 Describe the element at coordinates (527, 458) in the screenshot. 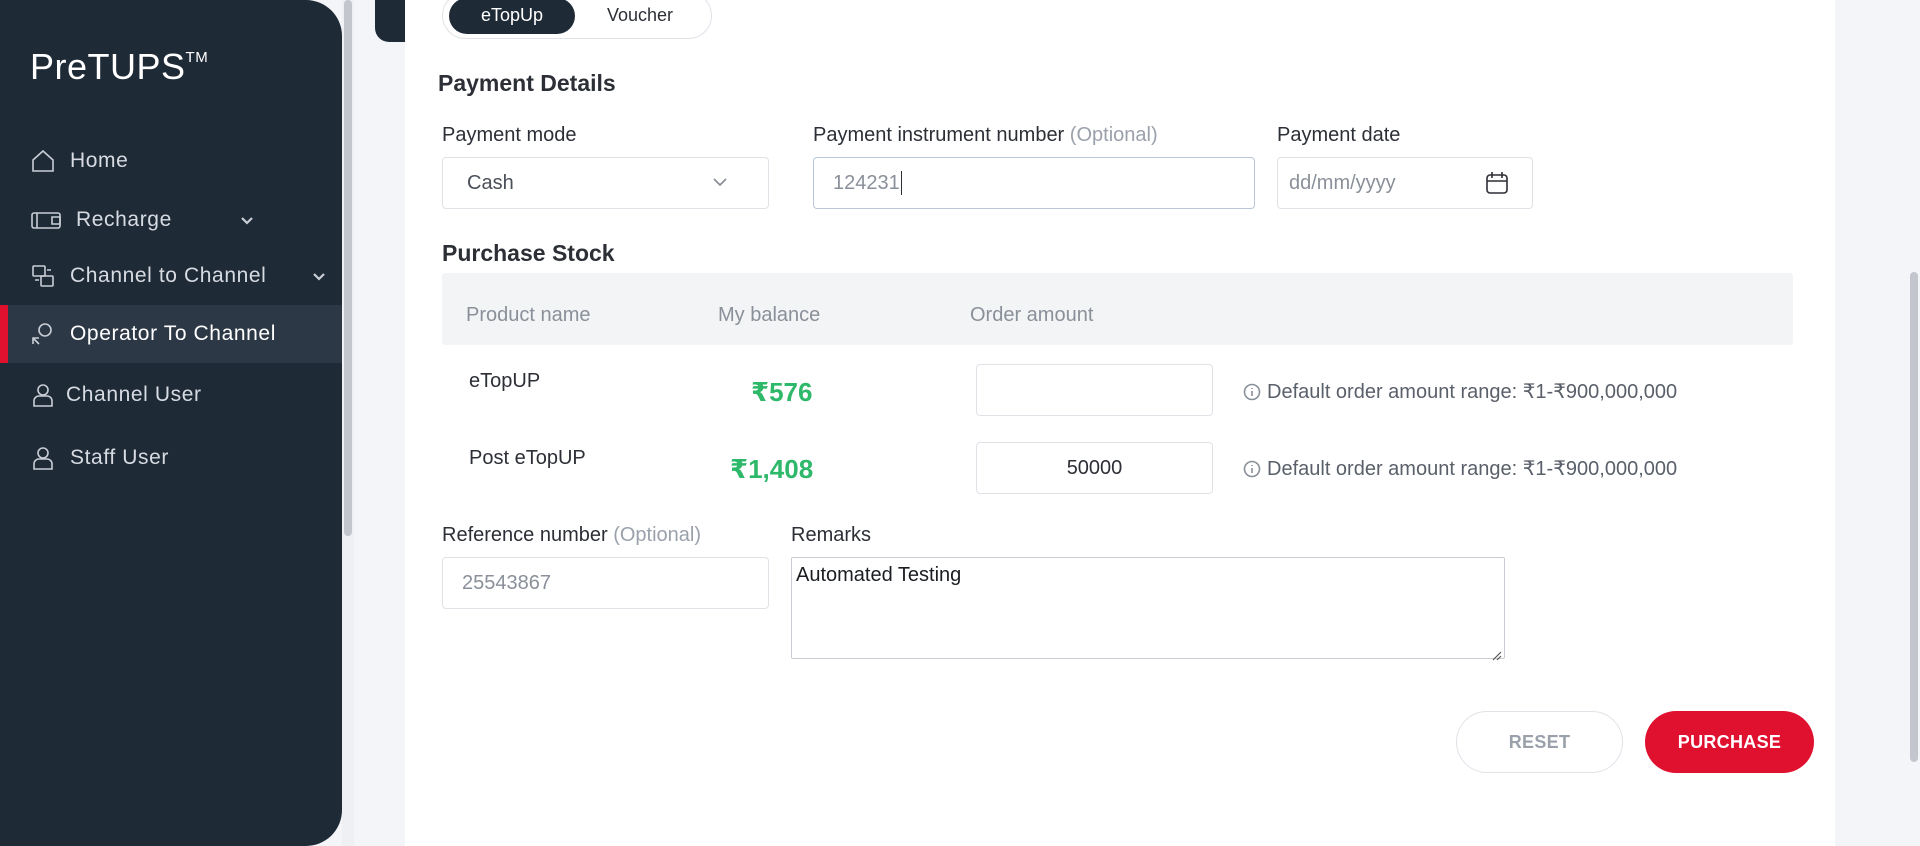

I see `product-name: Post eTopUP` at that location.